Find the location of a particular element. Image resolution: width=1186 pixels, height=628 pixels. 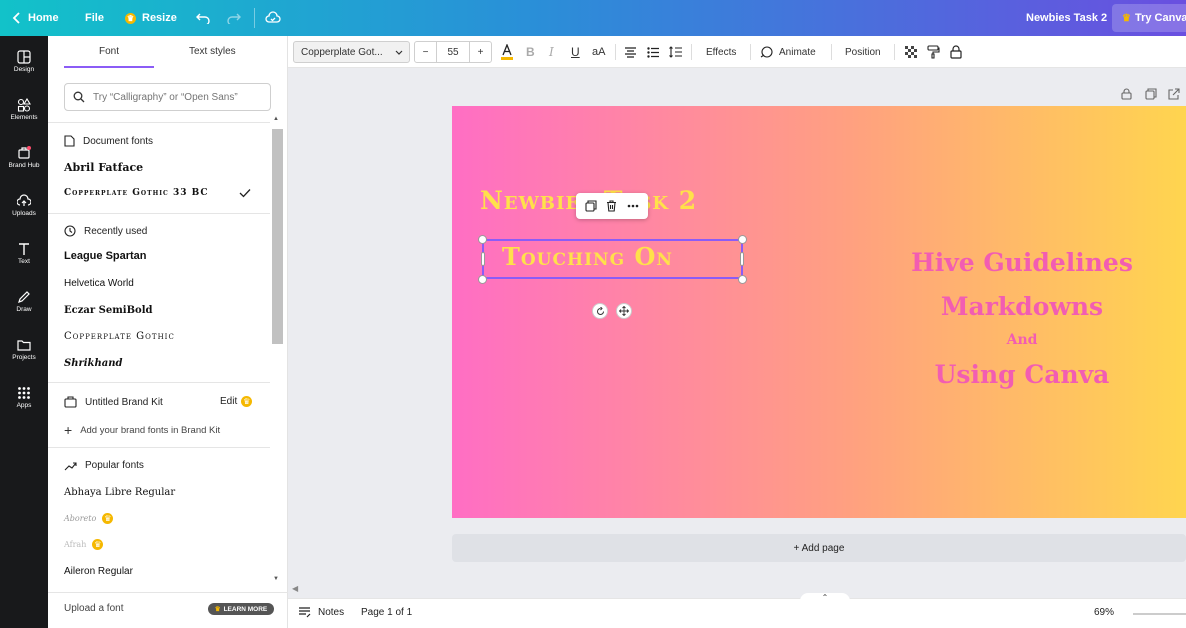

add-page-button: + Add page is located at coordinates (819, 548).